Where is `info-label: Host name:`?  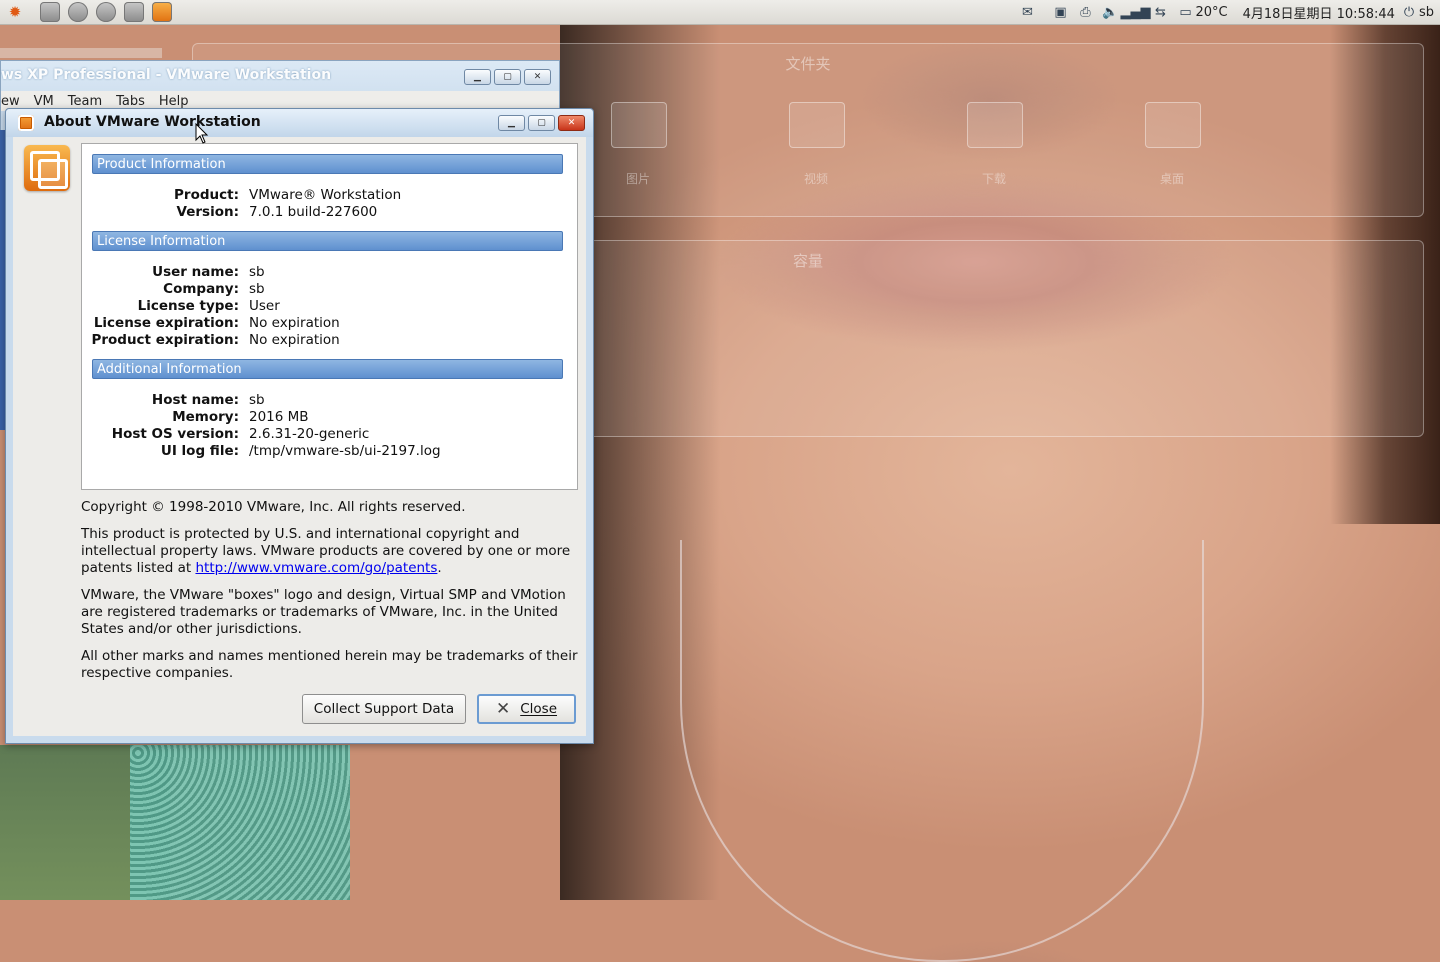 info-label: Host name: is located at coordinates (195, 400).